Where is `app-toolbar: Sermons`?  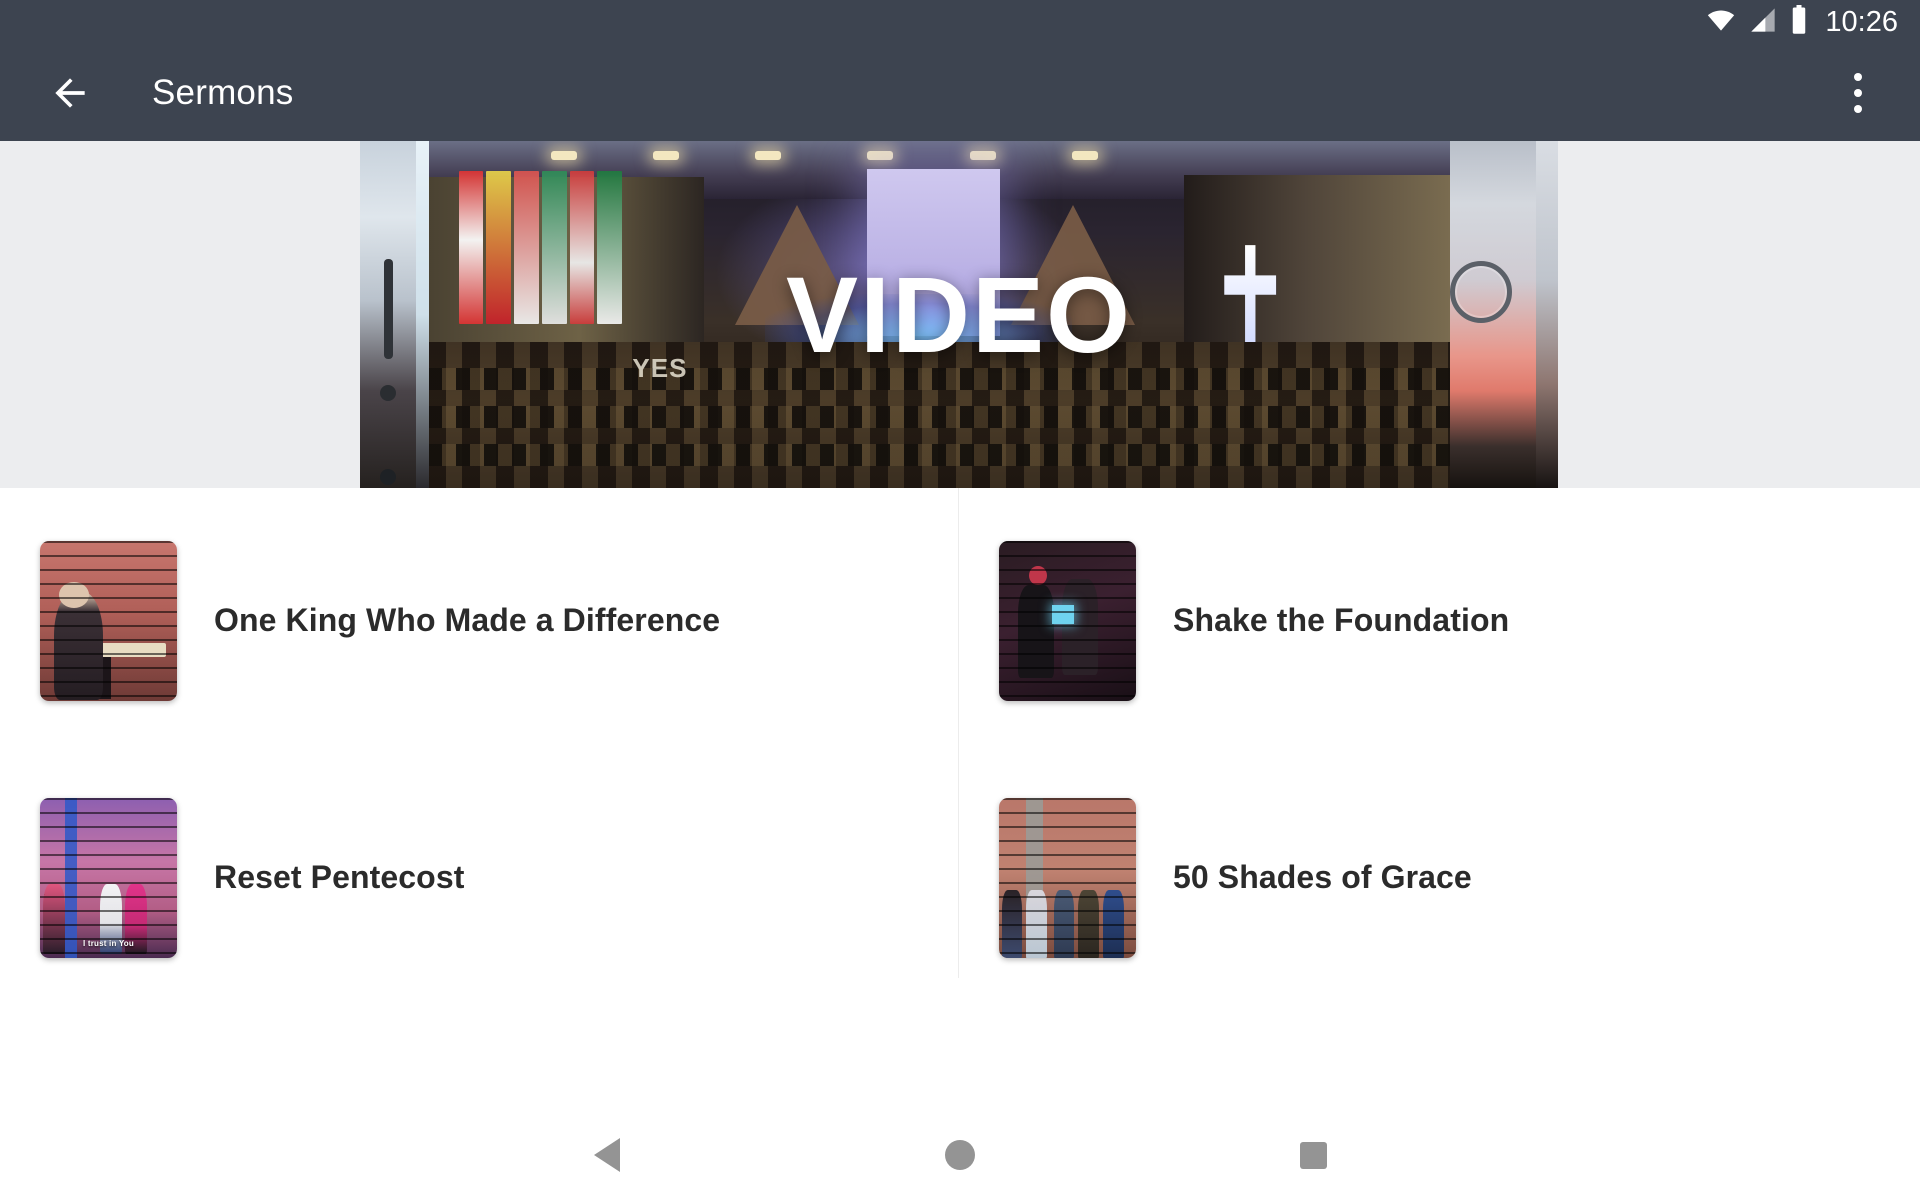
app-toolbar: Sermons is located at coordinates (960, 93).